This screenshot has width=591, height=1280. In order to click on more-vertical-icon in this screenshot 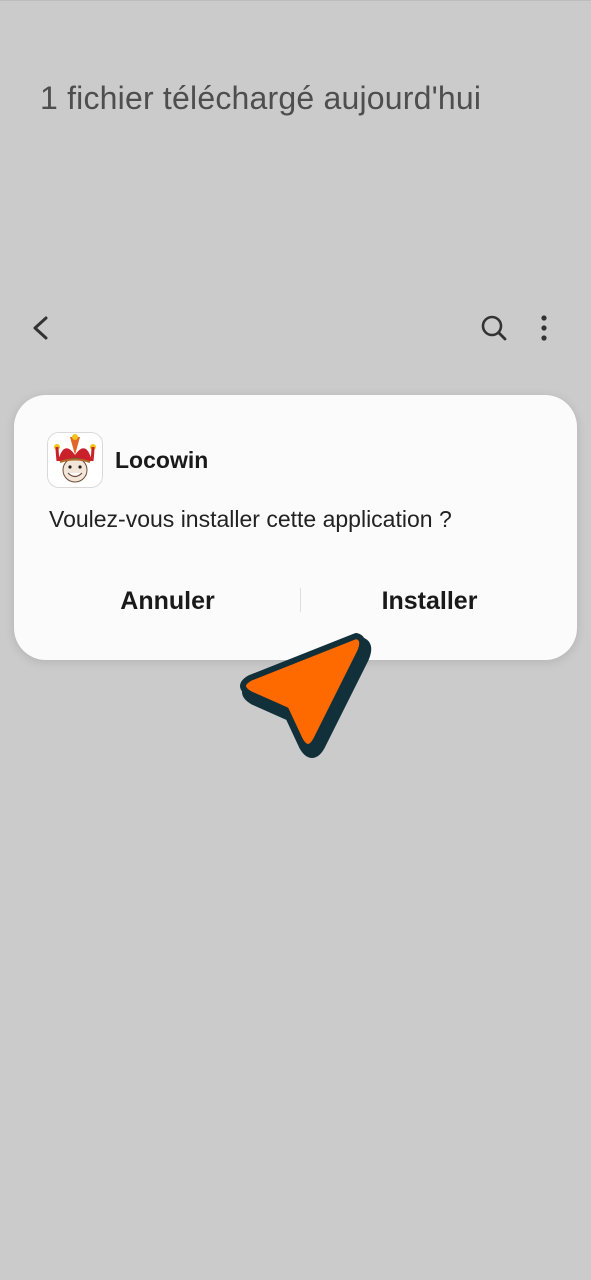, I will do `click(544, 328)`.